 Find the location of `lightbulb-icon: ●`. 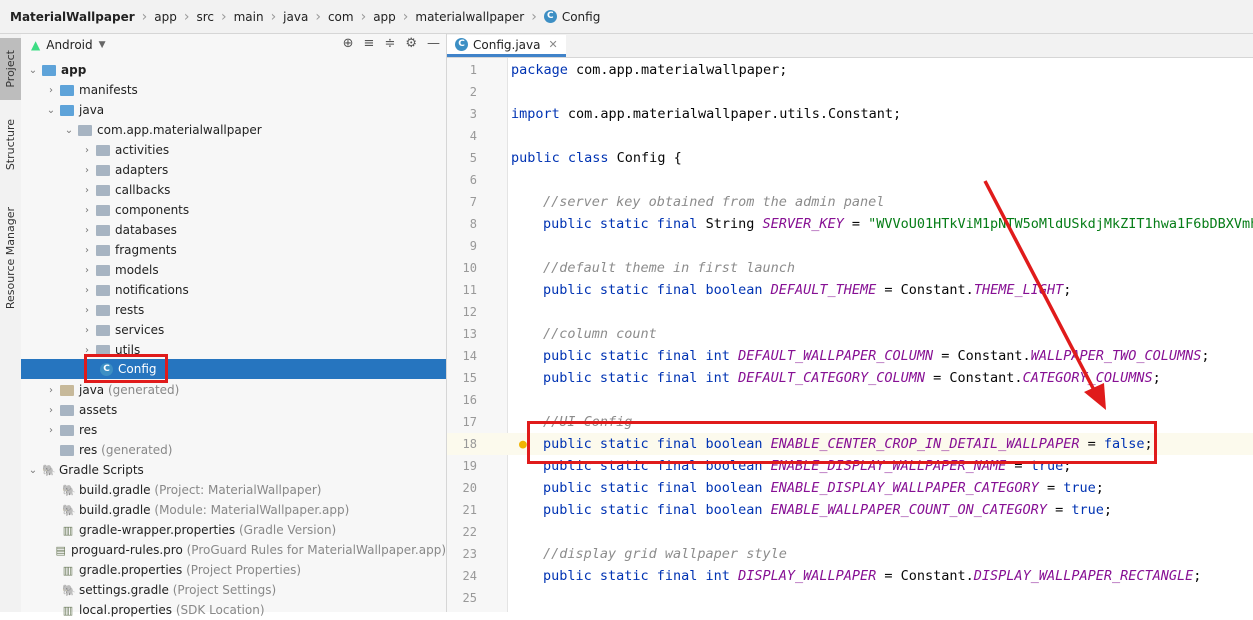

lightbulb-icon: ● is located at coordinates (523, 444).